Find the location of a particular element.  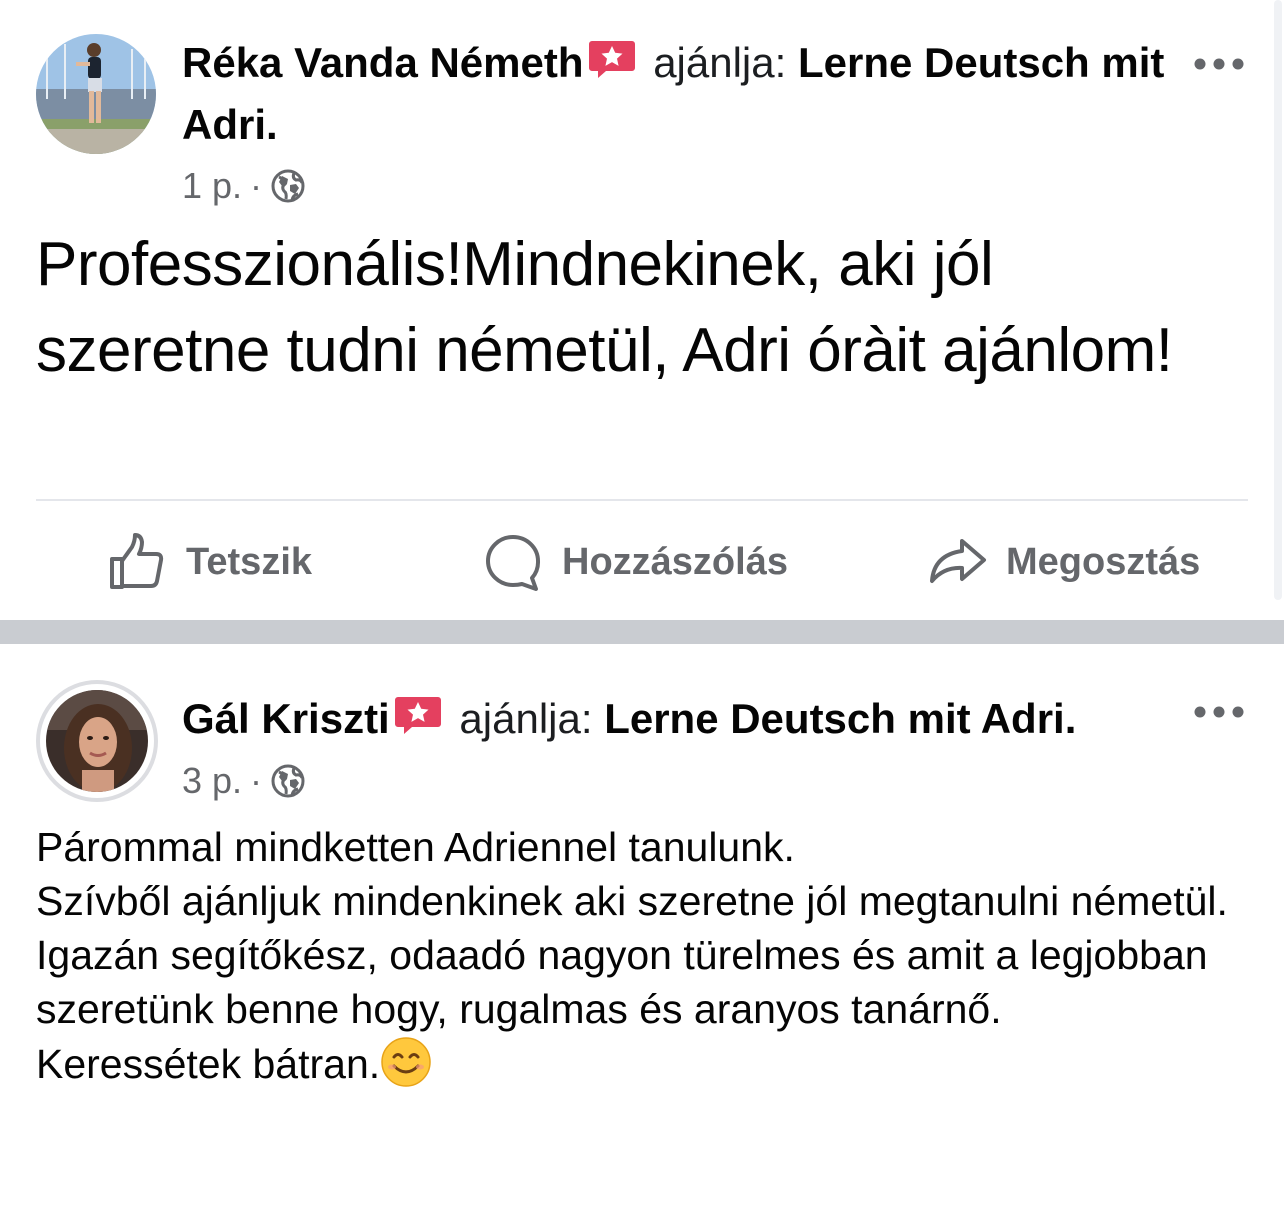

post-actions: Tetszik Hozzászólás Megosztás is located at coordinates (642, 562).